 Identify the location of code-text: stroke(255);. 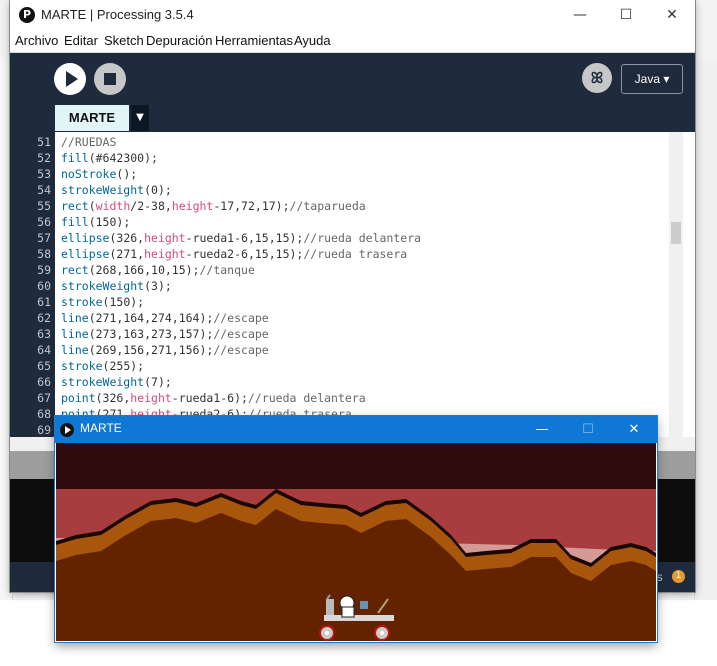
(102, 366).